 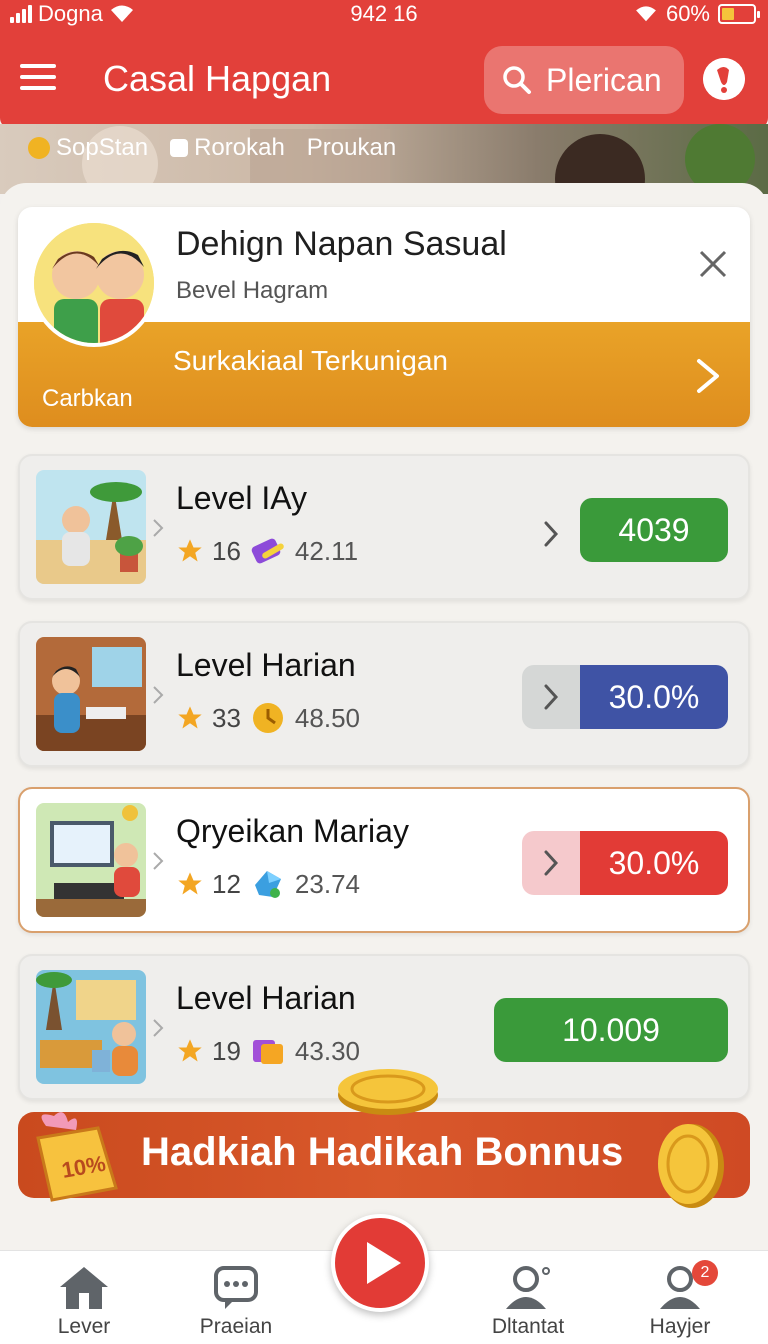 What do you see at coordinates (87, 398) in the screenshot?
I see `promo-small-label: Carbkan` at bounding box center [87, 398].